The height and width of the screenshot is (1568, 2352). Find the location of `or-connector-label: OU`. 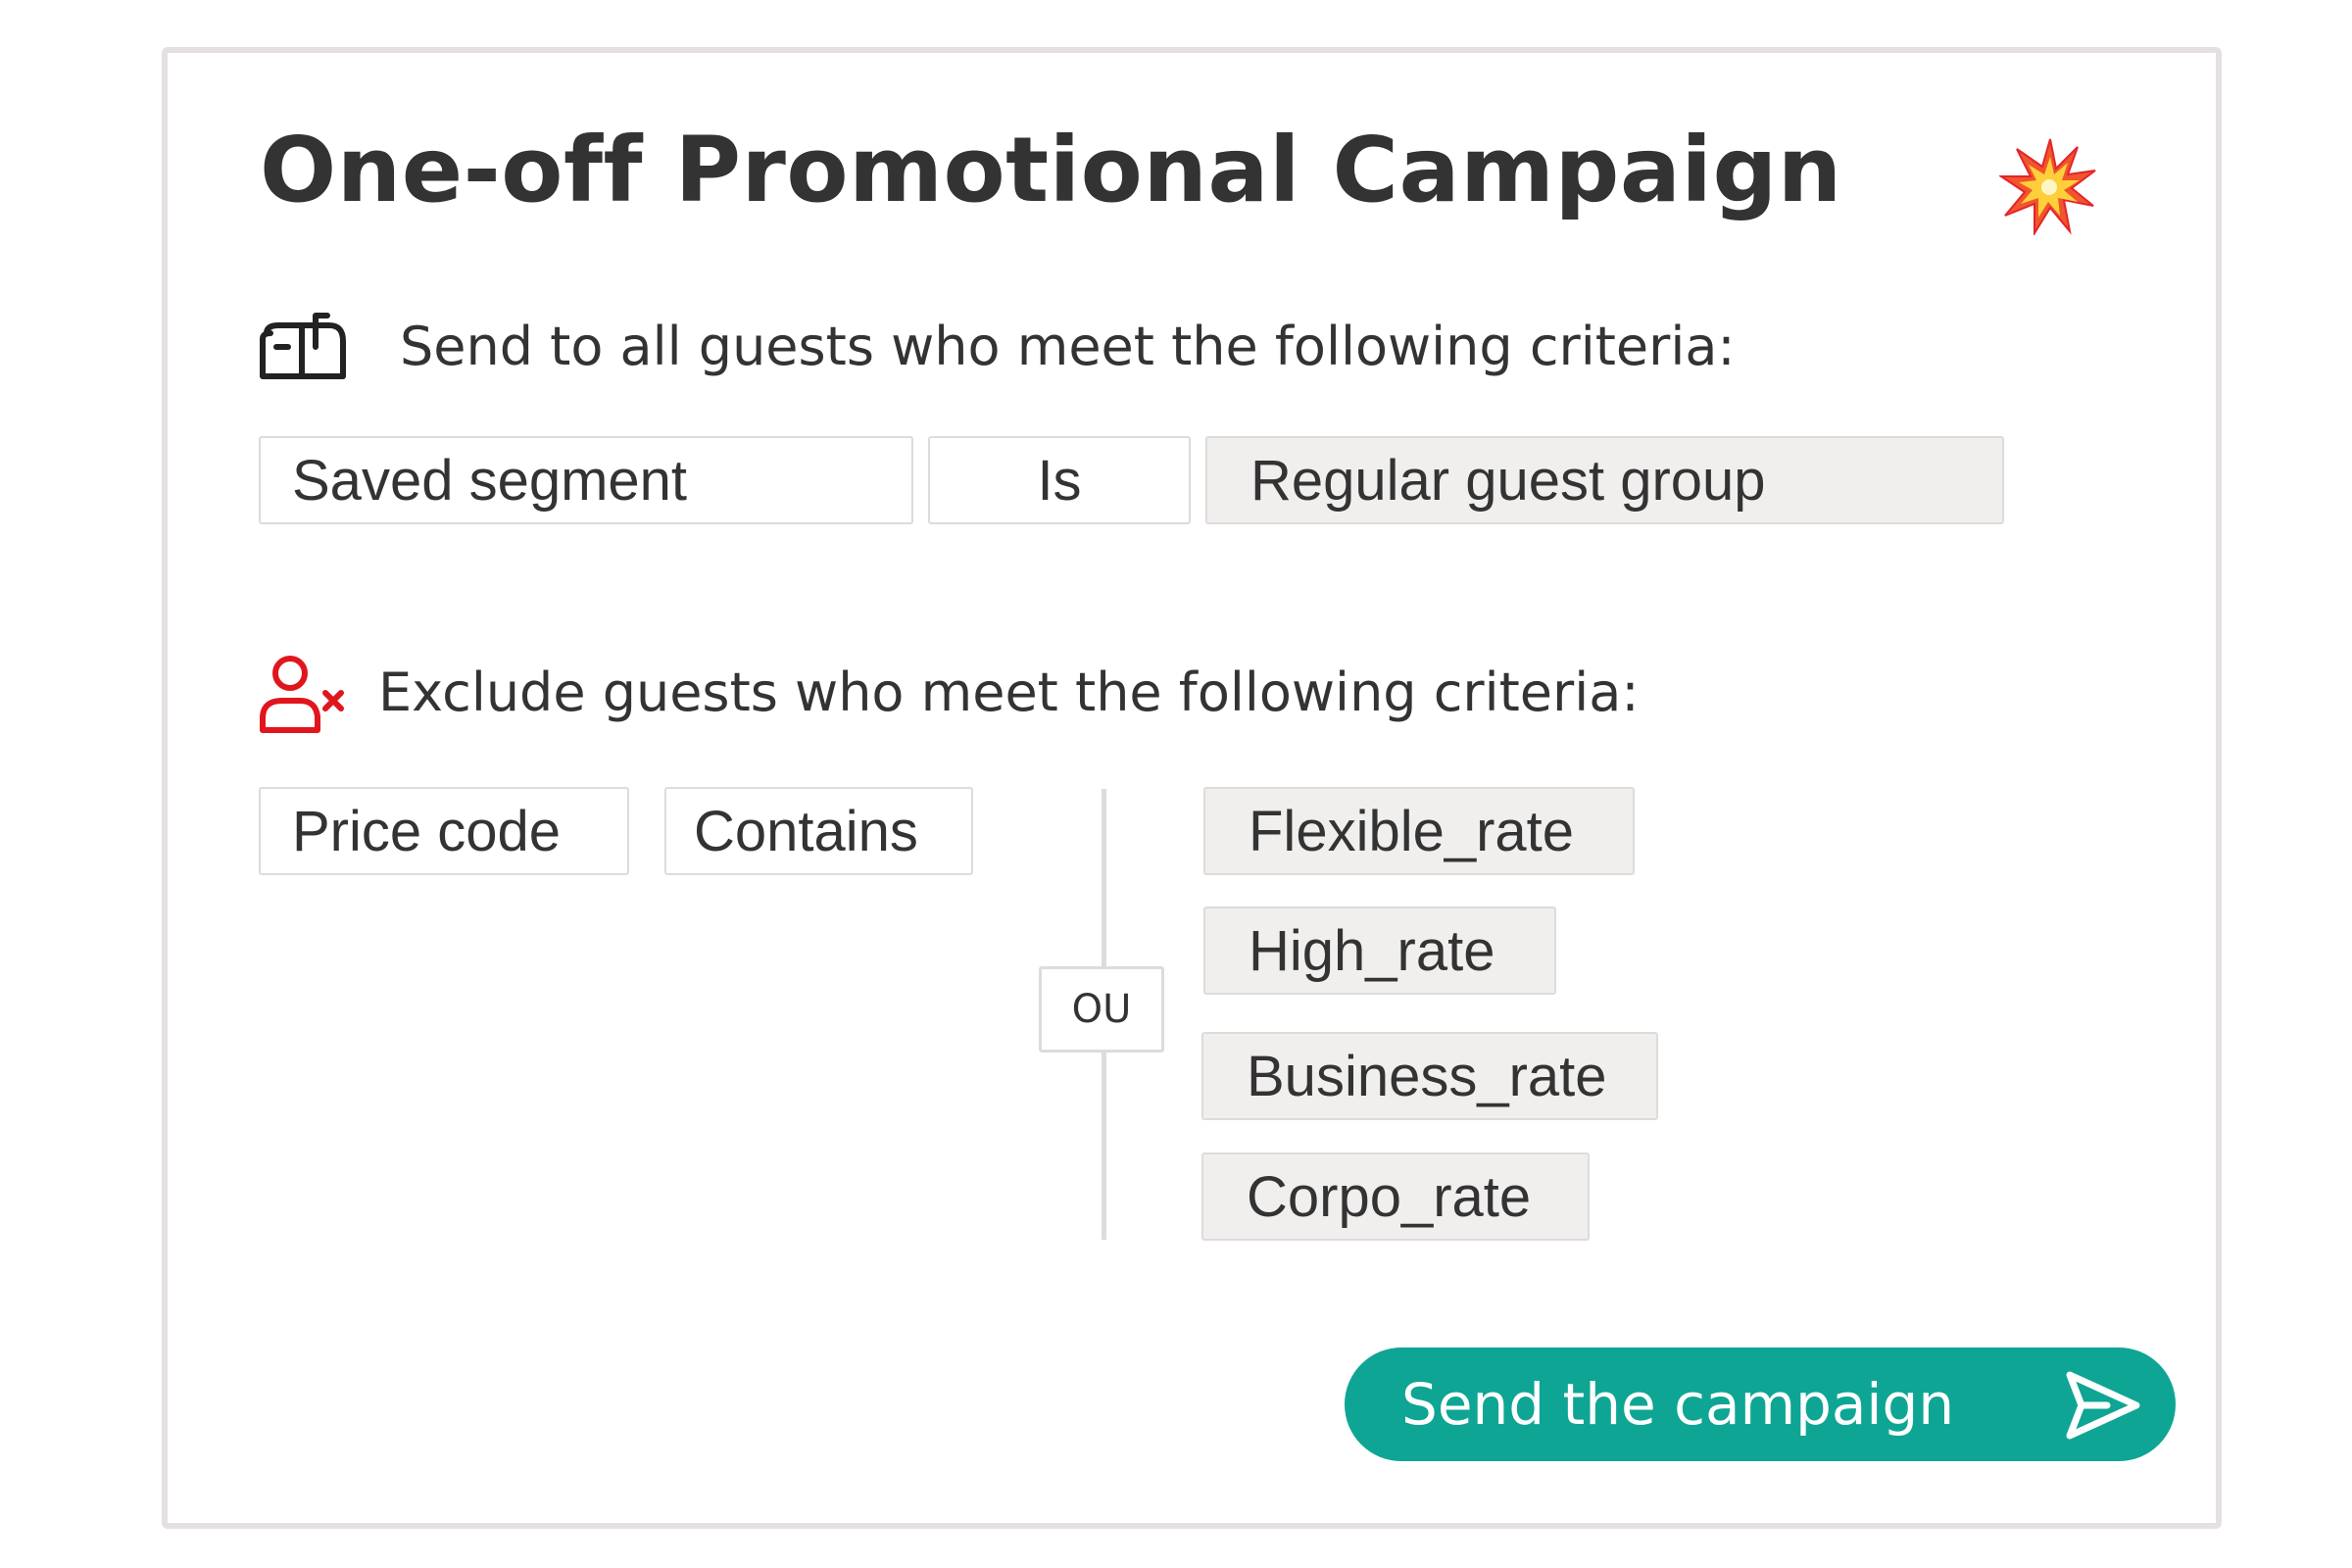

or-connector-label: OU is located at coordinates (1101, 1009).